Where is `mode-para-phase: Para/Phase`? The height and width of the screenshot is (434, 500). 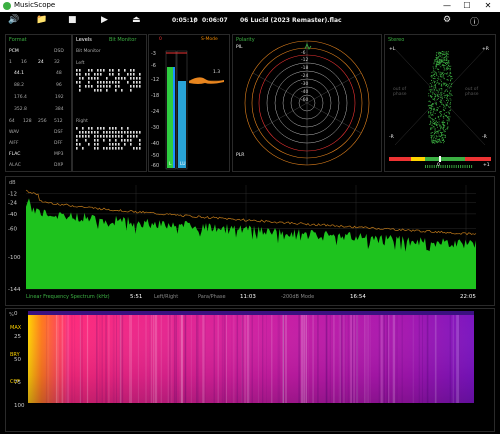
mode-para-phase: Para/Phase is located at coordinates (212, 297).